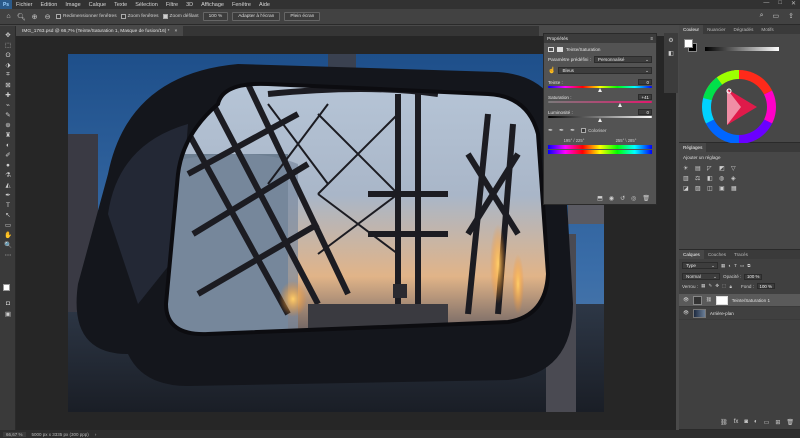 This screenshot has width=800, height=438. I want to click on hue-saturation-icon: ▥, so click(687, 178).